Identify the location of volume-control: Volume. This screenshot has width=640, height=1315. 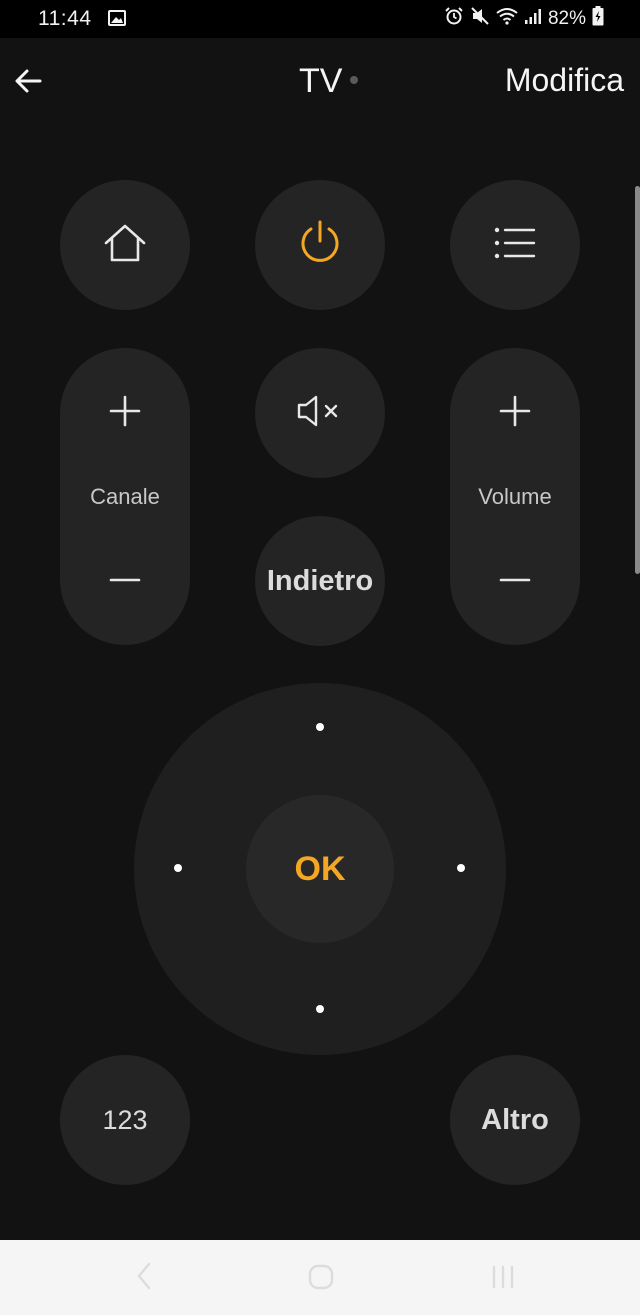
(515, 496).